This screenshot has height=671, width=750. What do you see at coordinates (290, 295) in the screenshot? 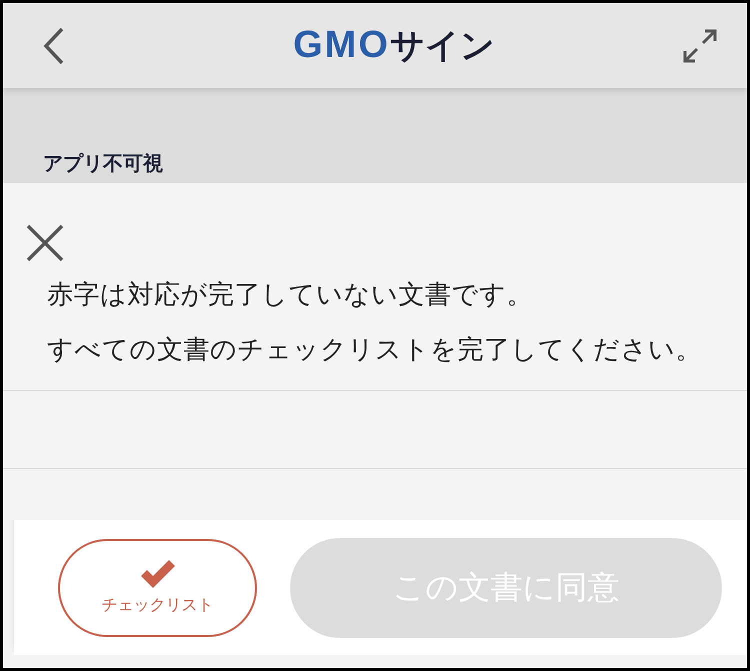
I see `notice-text: 赤字は対応が完了していない文書です。` at bounding box center [290, 295].